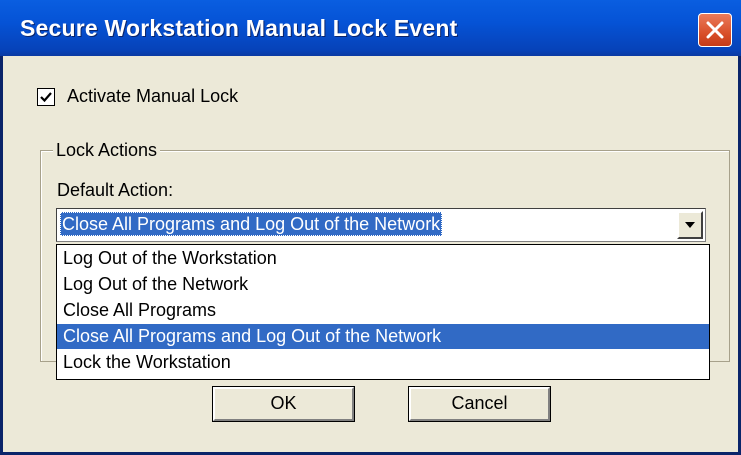 This screenshot has width=741, height=455. I want to click on lock-actions-title: Lock Actions, so click(107, 150).